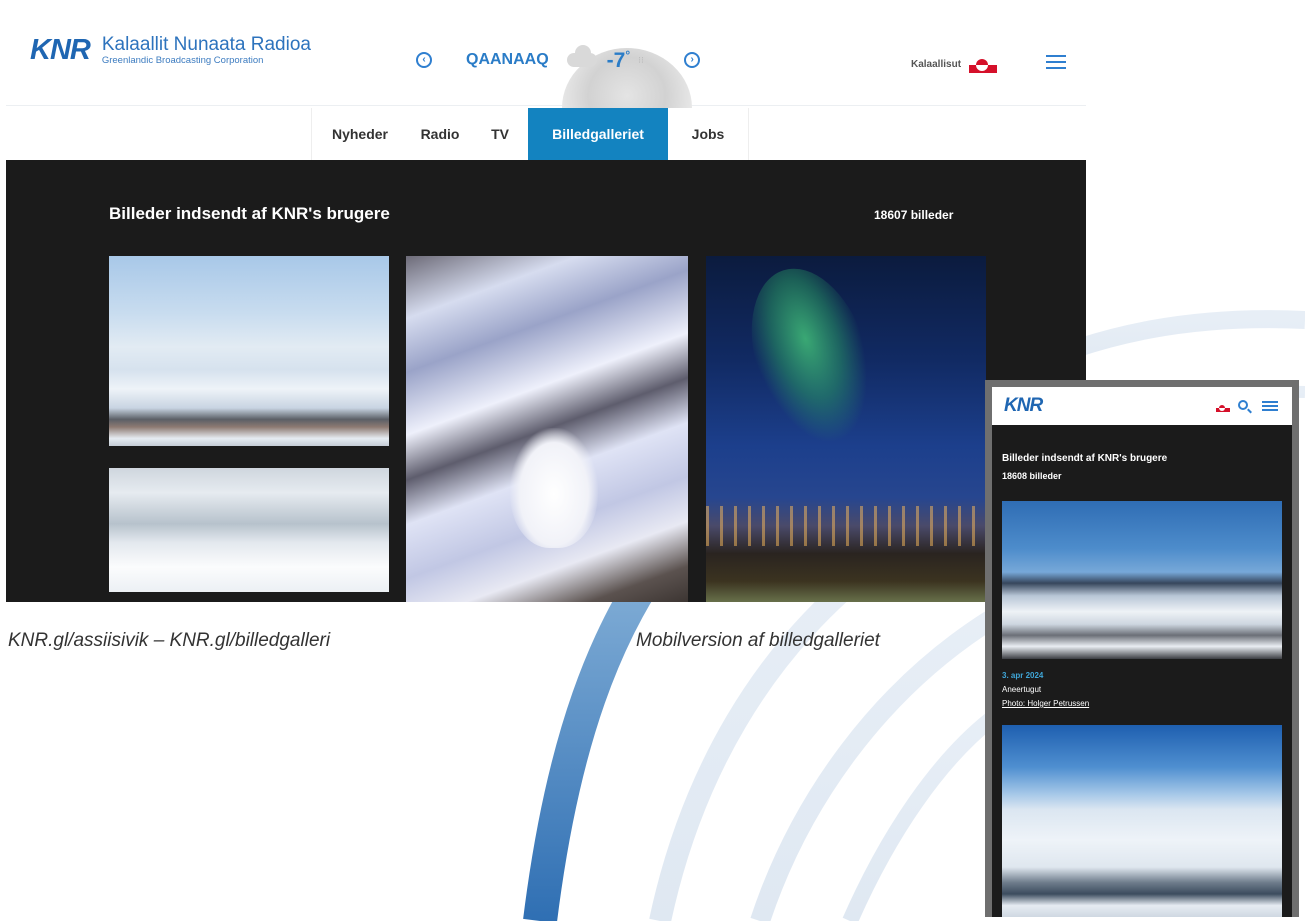 The image size is (1305, 921). I want to click on town-lights, so click(846, 526).